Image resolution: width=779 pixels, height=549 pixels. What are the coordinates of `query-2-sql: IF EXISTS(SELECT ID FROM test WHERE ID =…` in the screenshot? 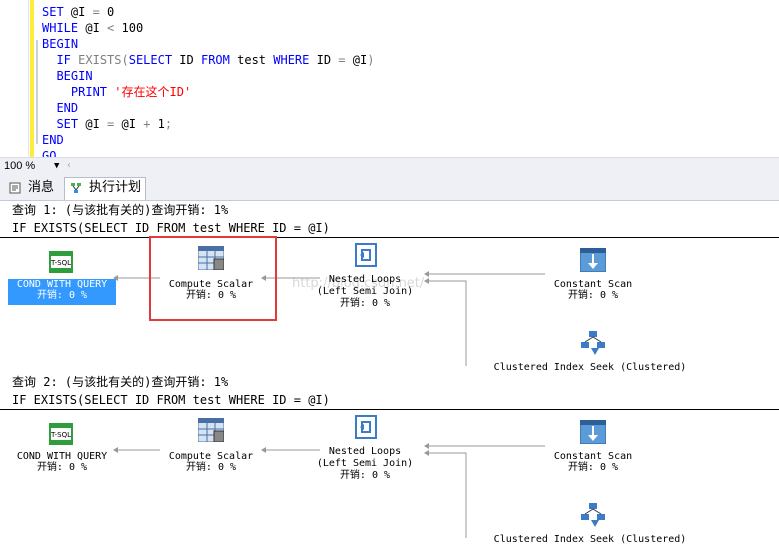 It's located at (171, 400).